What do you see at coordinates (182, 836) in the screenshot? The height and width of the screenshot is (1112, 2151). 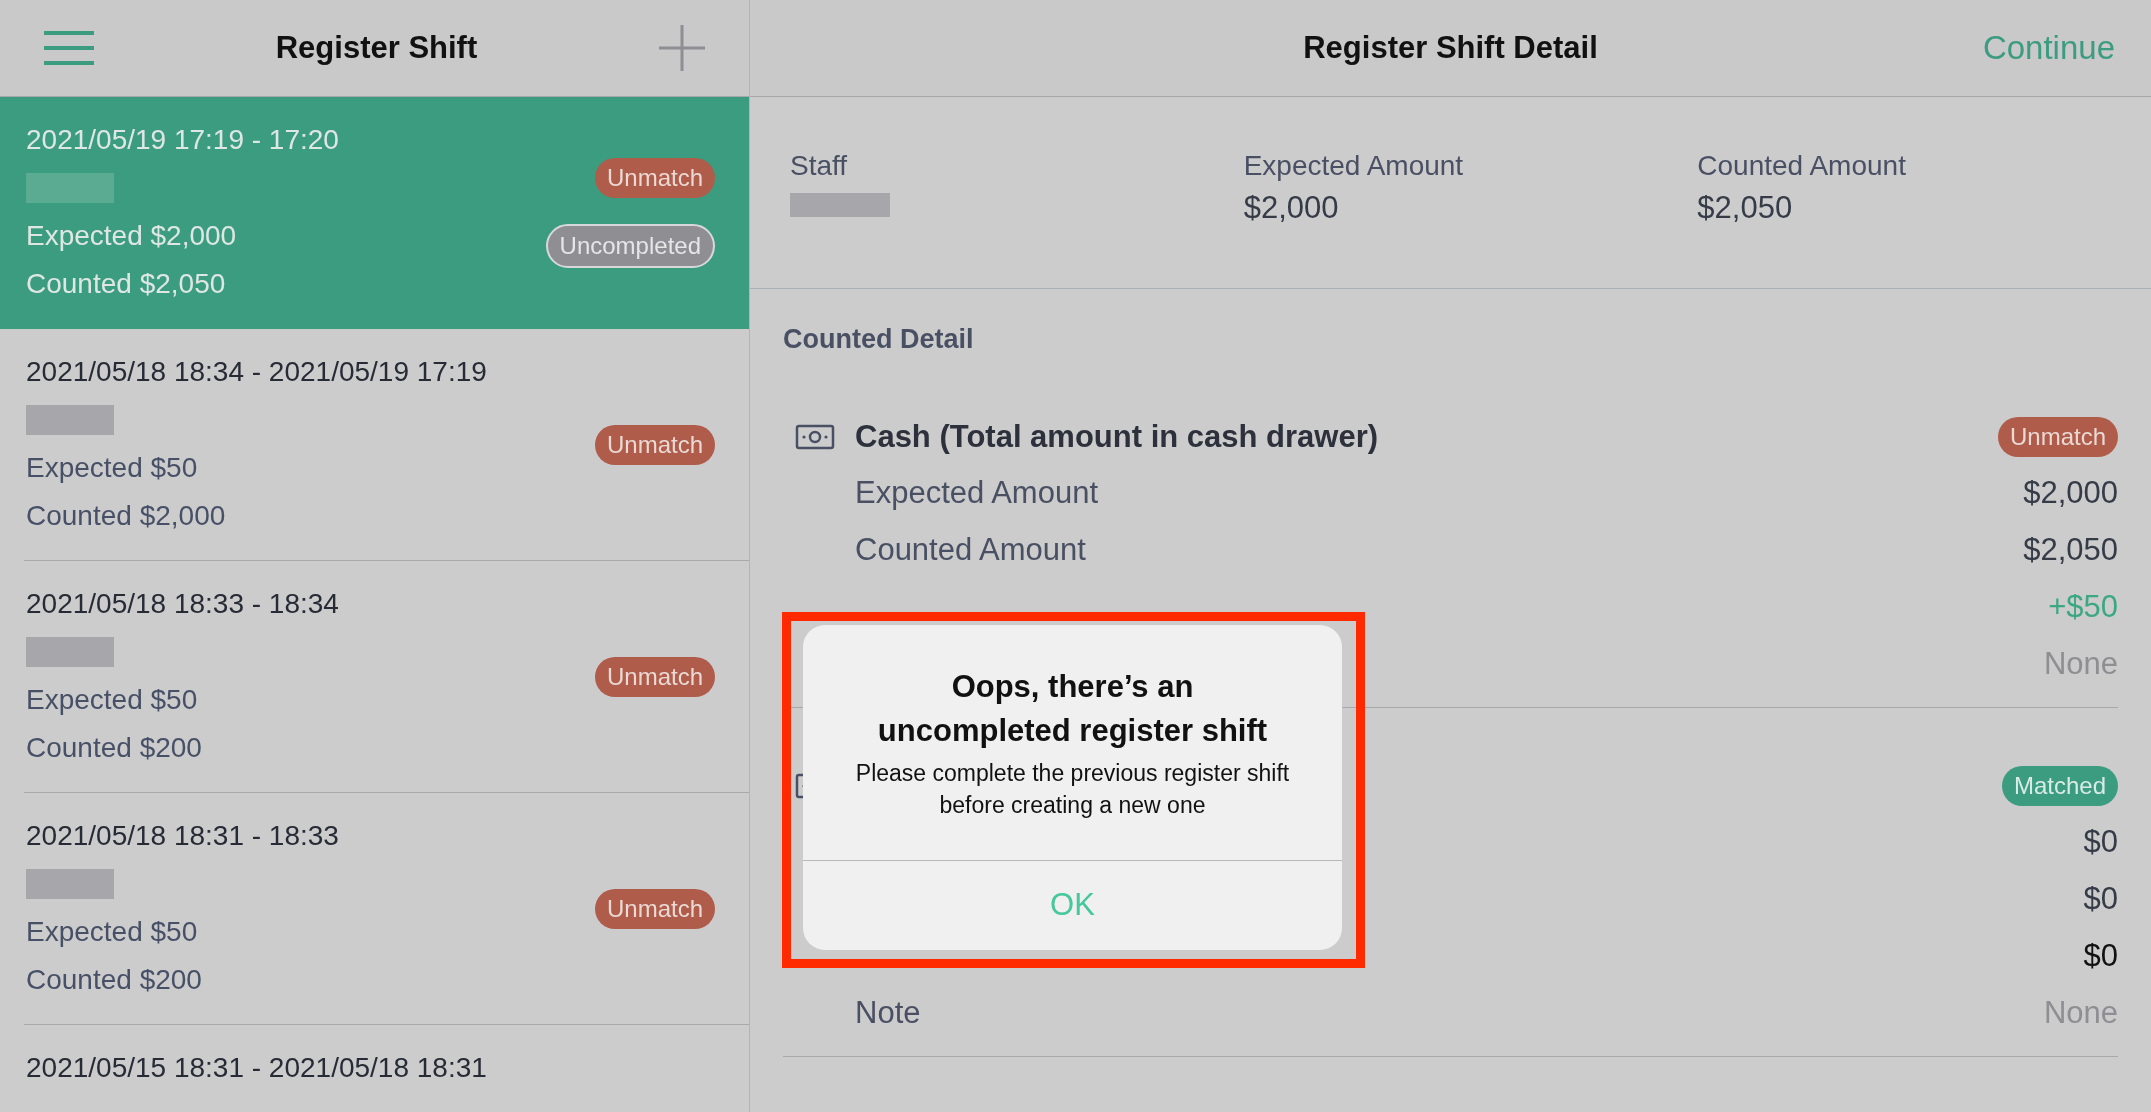 I see `shift-period: 2021/05/18 18:31 - 18:33` at bounding box center [182, 836].